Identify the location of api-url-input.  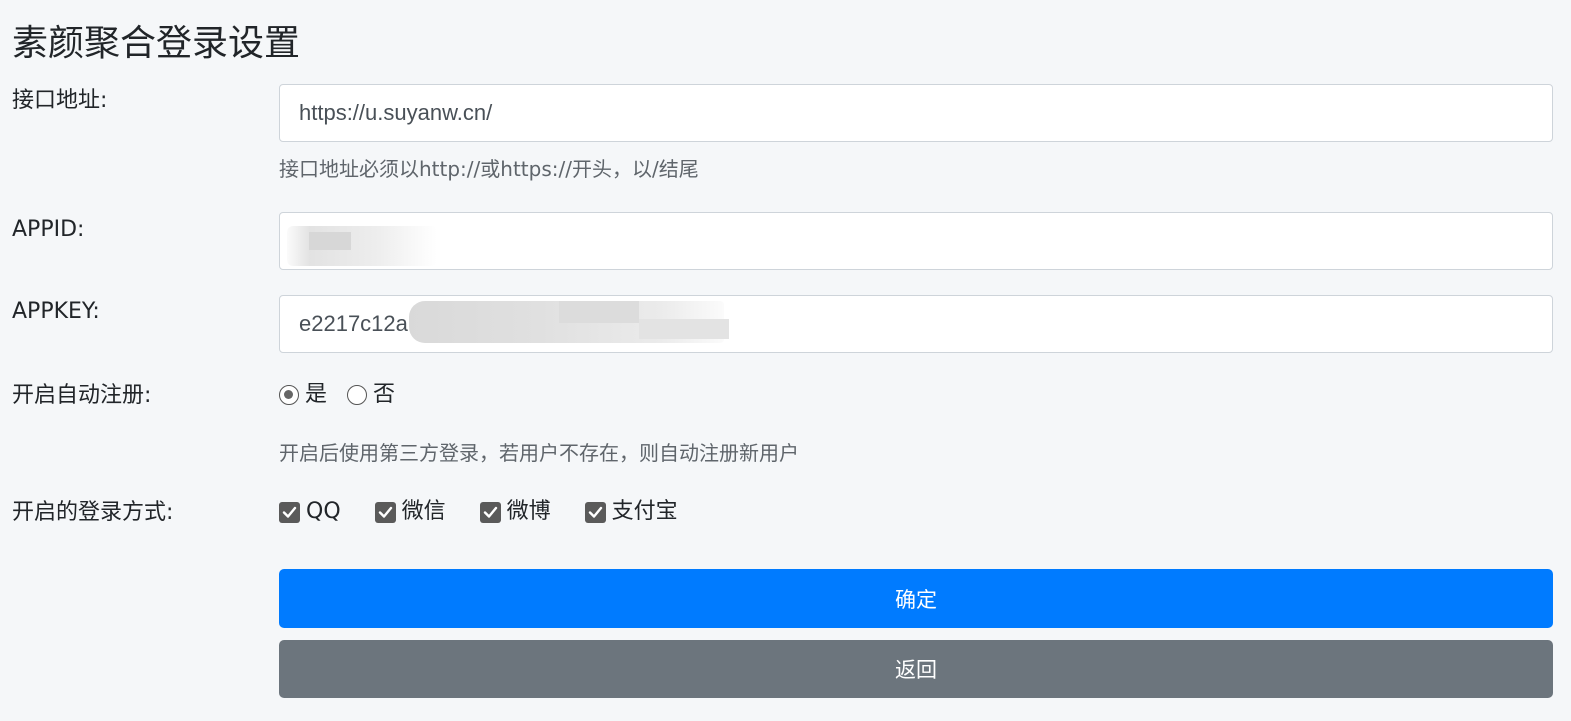
(916, 113).